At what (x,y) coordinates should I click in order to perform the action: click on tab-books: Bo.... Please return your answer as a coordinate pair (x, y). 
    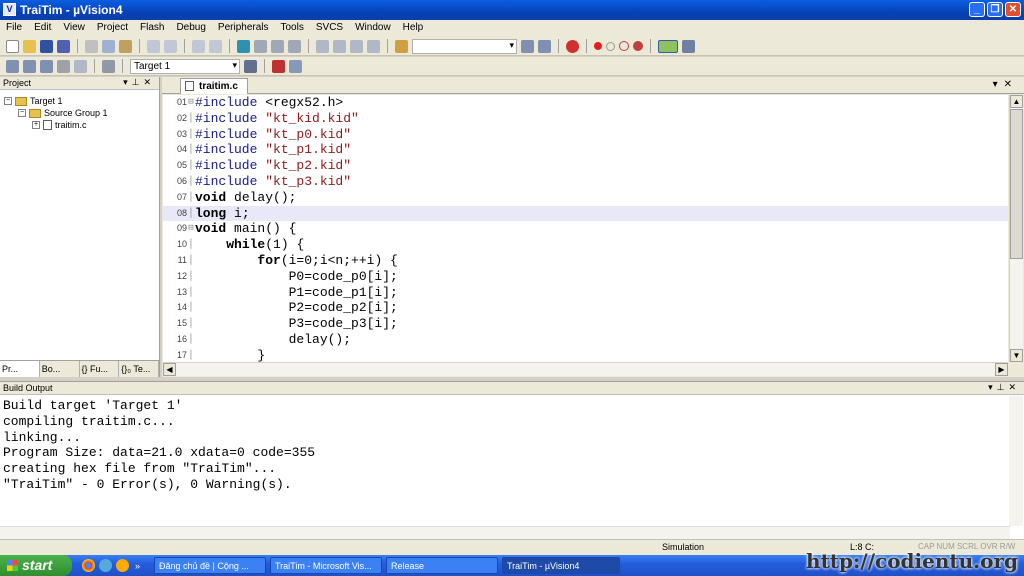
    Looking at the image, I should click on (60, 369).